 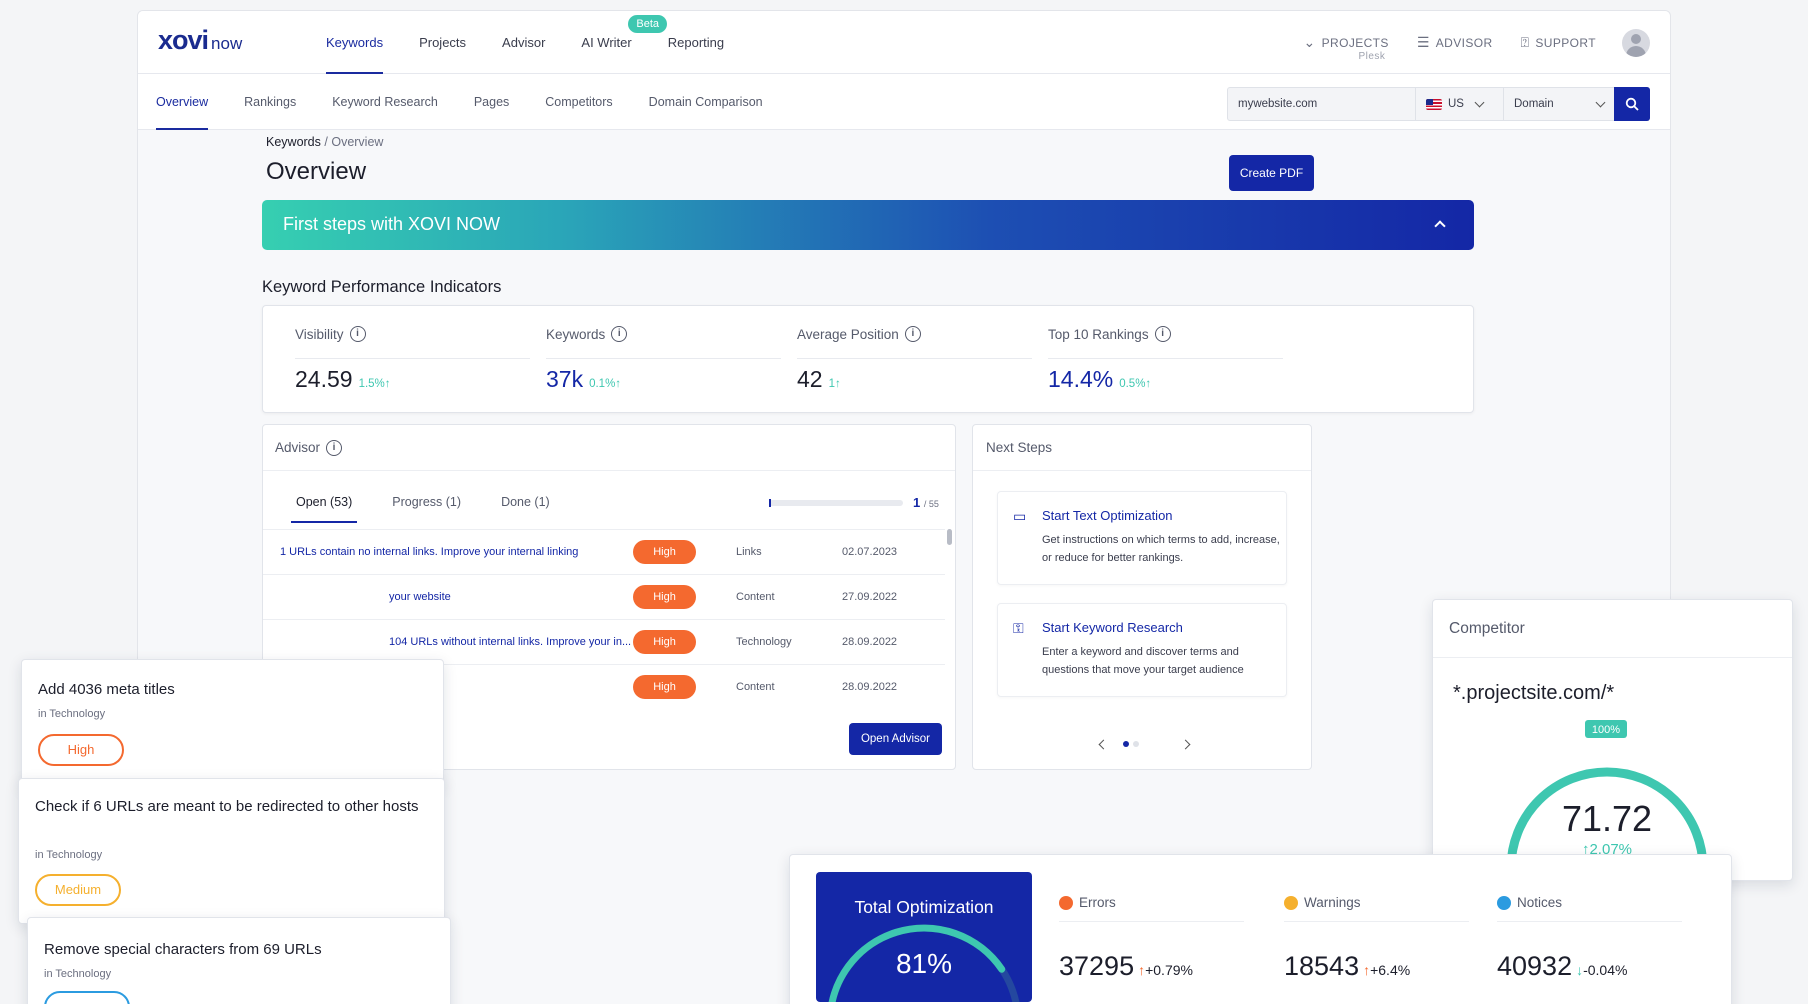 What do you see at coordinates (1309, 42) in the screenshot?
I see `chevron-down-icon: ⌄` at bounding box center [1309, 42].